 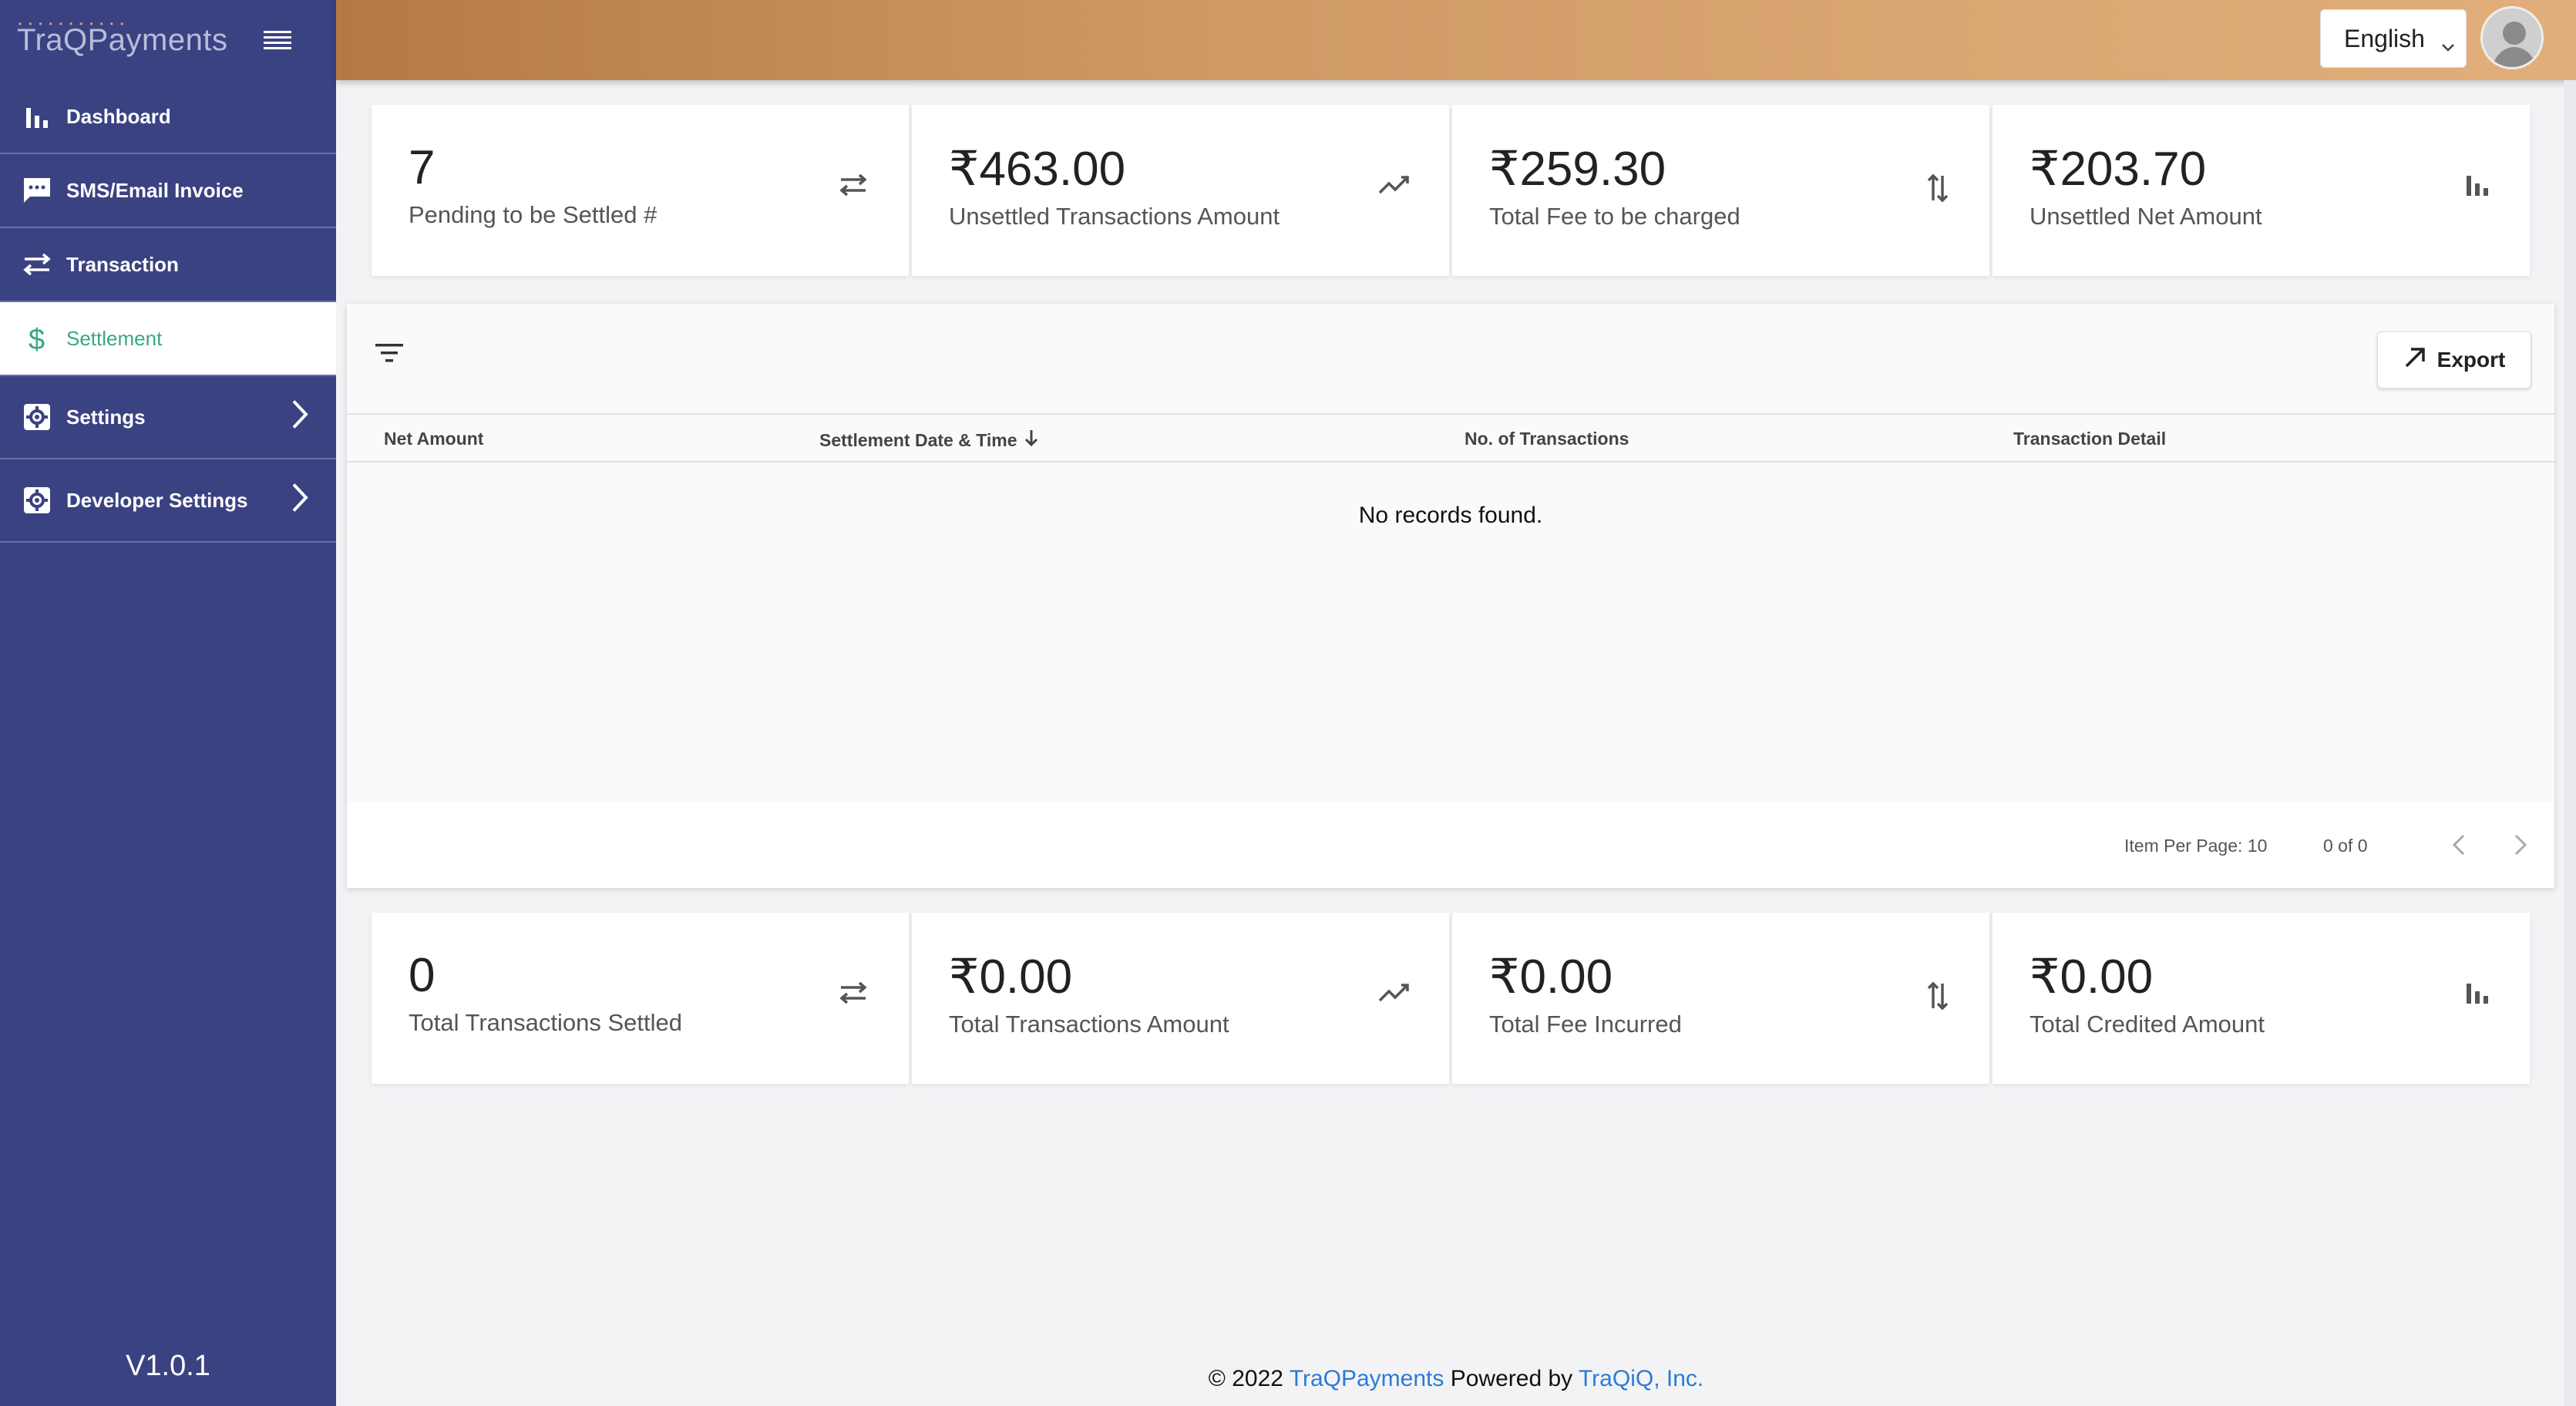 What do you see at coordinates (1245, 1378) in the screenshot?
I see `copyright-text: © 2022` at bounding box center [1245, 1378].